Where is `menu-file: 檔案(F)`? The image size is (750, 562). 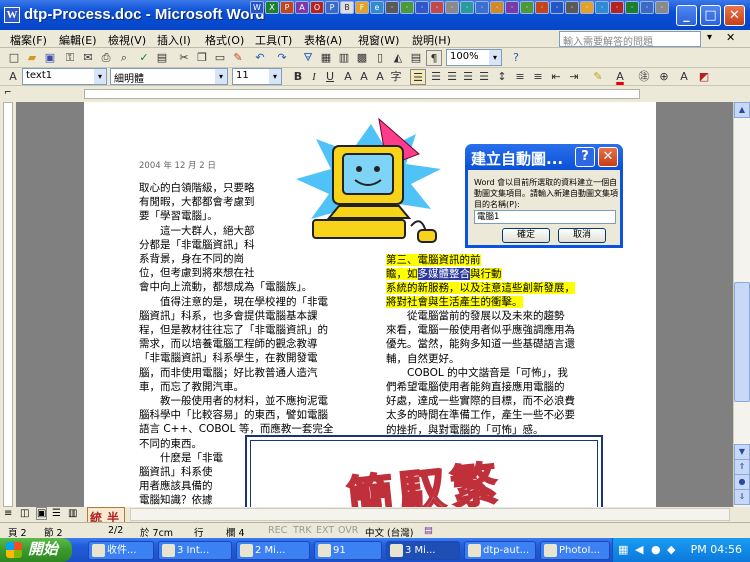 menu-file: 檔案(F) is located at coordinates (28, 40).